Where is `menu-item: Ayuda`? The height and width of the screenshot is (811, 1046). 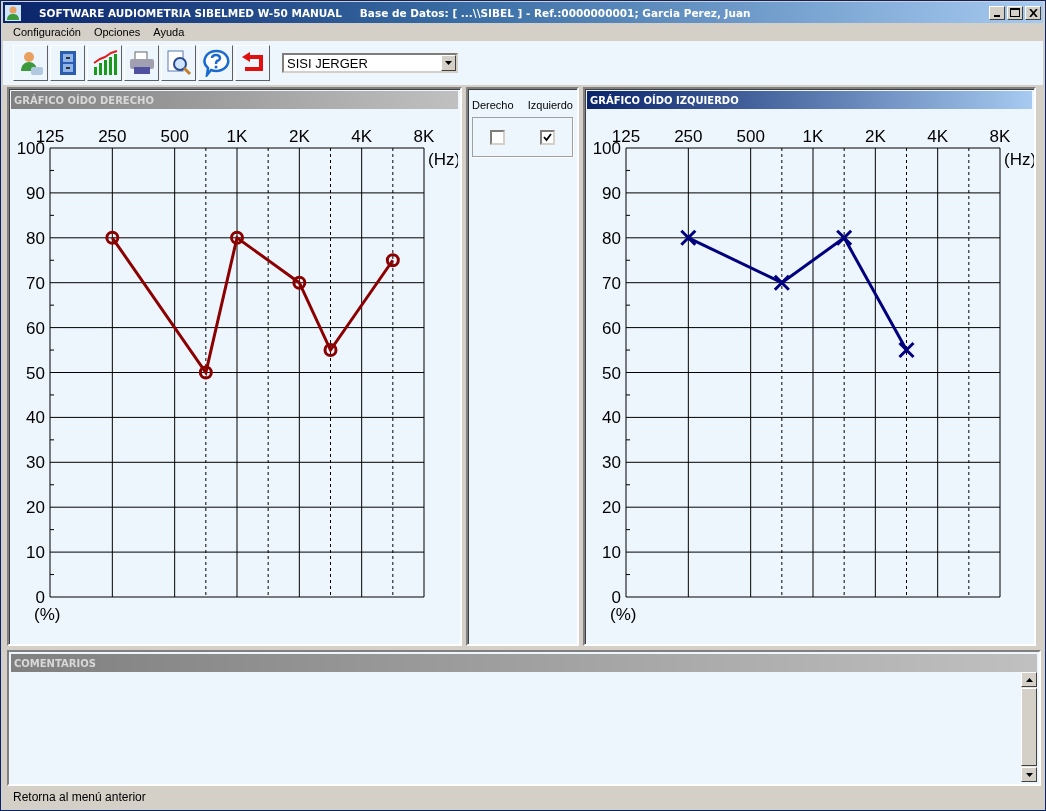
menu-item: Ayuda is located at coordinates (169, 32).